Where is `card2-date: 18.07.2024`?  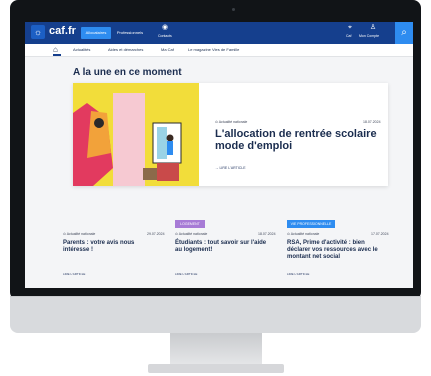
card2-date: 18.07.2024 is located at coordinates (267, 234).